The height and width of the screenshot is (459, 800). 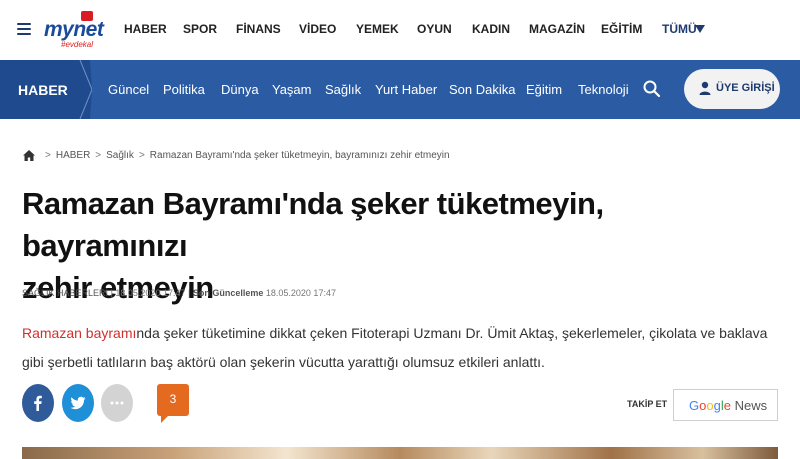 What do you see at coordinates (150, 293) in the screenshot?
I see `published-date: 18.05.2020 17:47` at bounding box center [150, 293].